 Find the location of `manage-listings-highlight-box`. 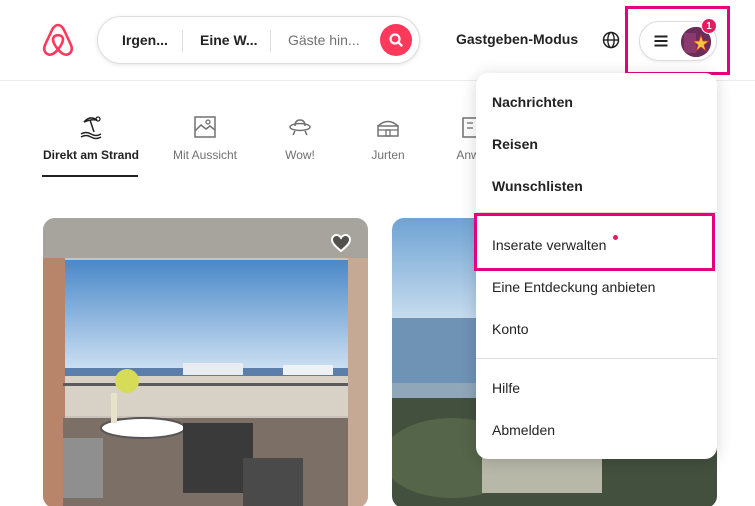

manage-listings-highlight-box is located at coordinates (594, 242).